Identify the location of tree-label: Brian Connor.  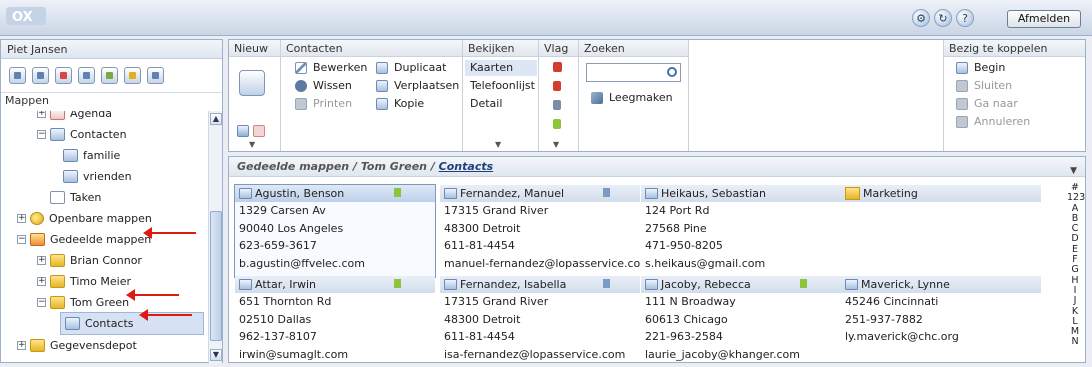
(106, 260).